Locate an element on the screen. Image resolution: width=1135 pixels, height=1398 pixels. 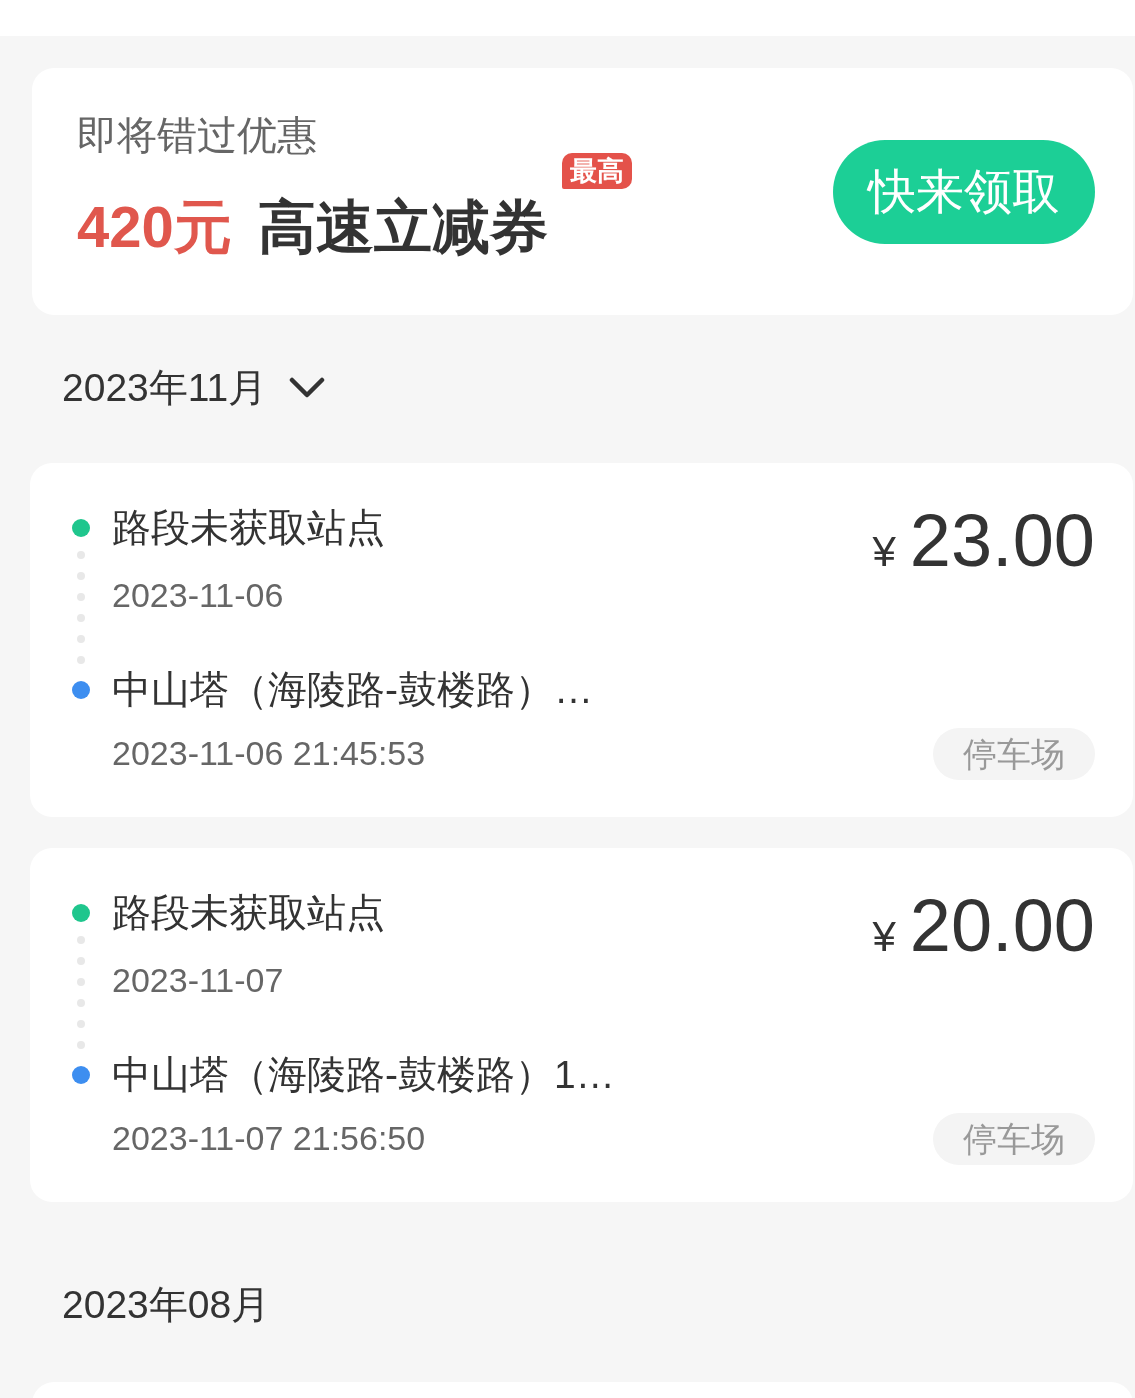
promo-caption: 即将错过优惠 is located at coordinates (197, 135).